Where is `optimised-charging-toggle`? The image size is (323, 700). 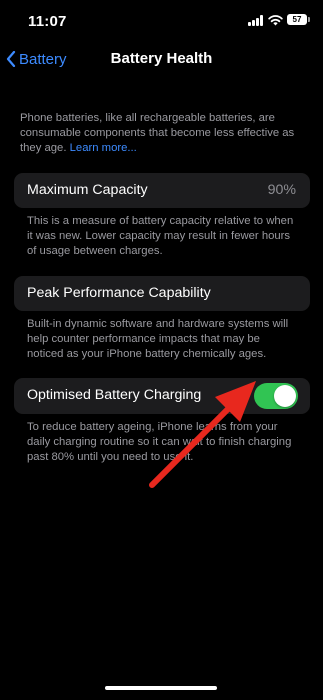 optimised-charging-toggle is located at coordinates (276, 396).